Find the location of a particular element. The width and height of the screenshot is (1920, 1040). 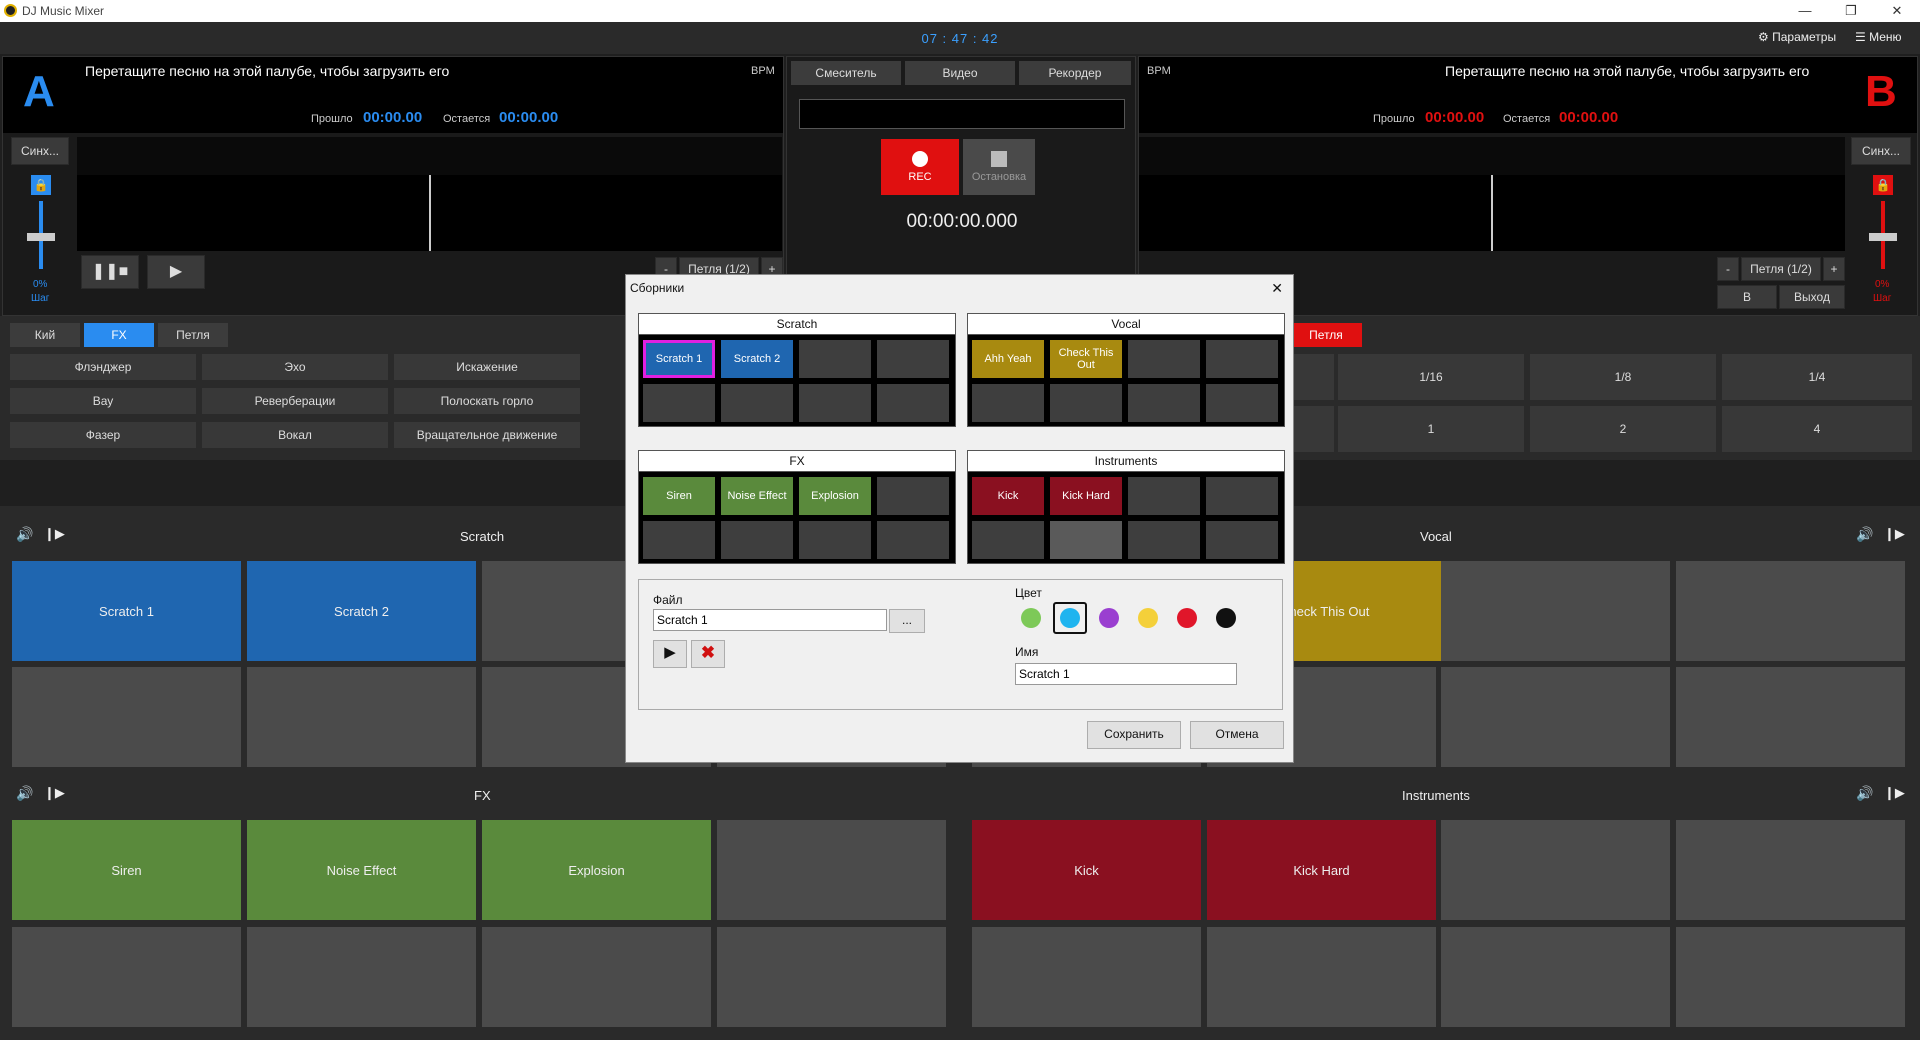

dialog-pad: Noise Effect is located at coordinates (757, 496).